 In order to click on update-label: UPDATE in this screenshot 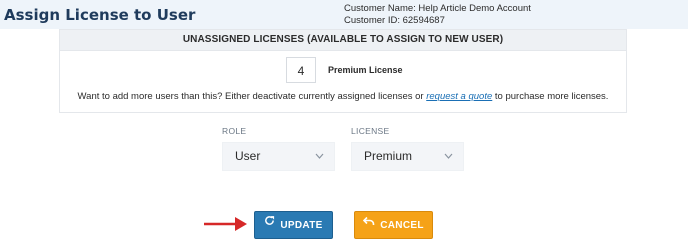, I will do `click(301, 225)`.